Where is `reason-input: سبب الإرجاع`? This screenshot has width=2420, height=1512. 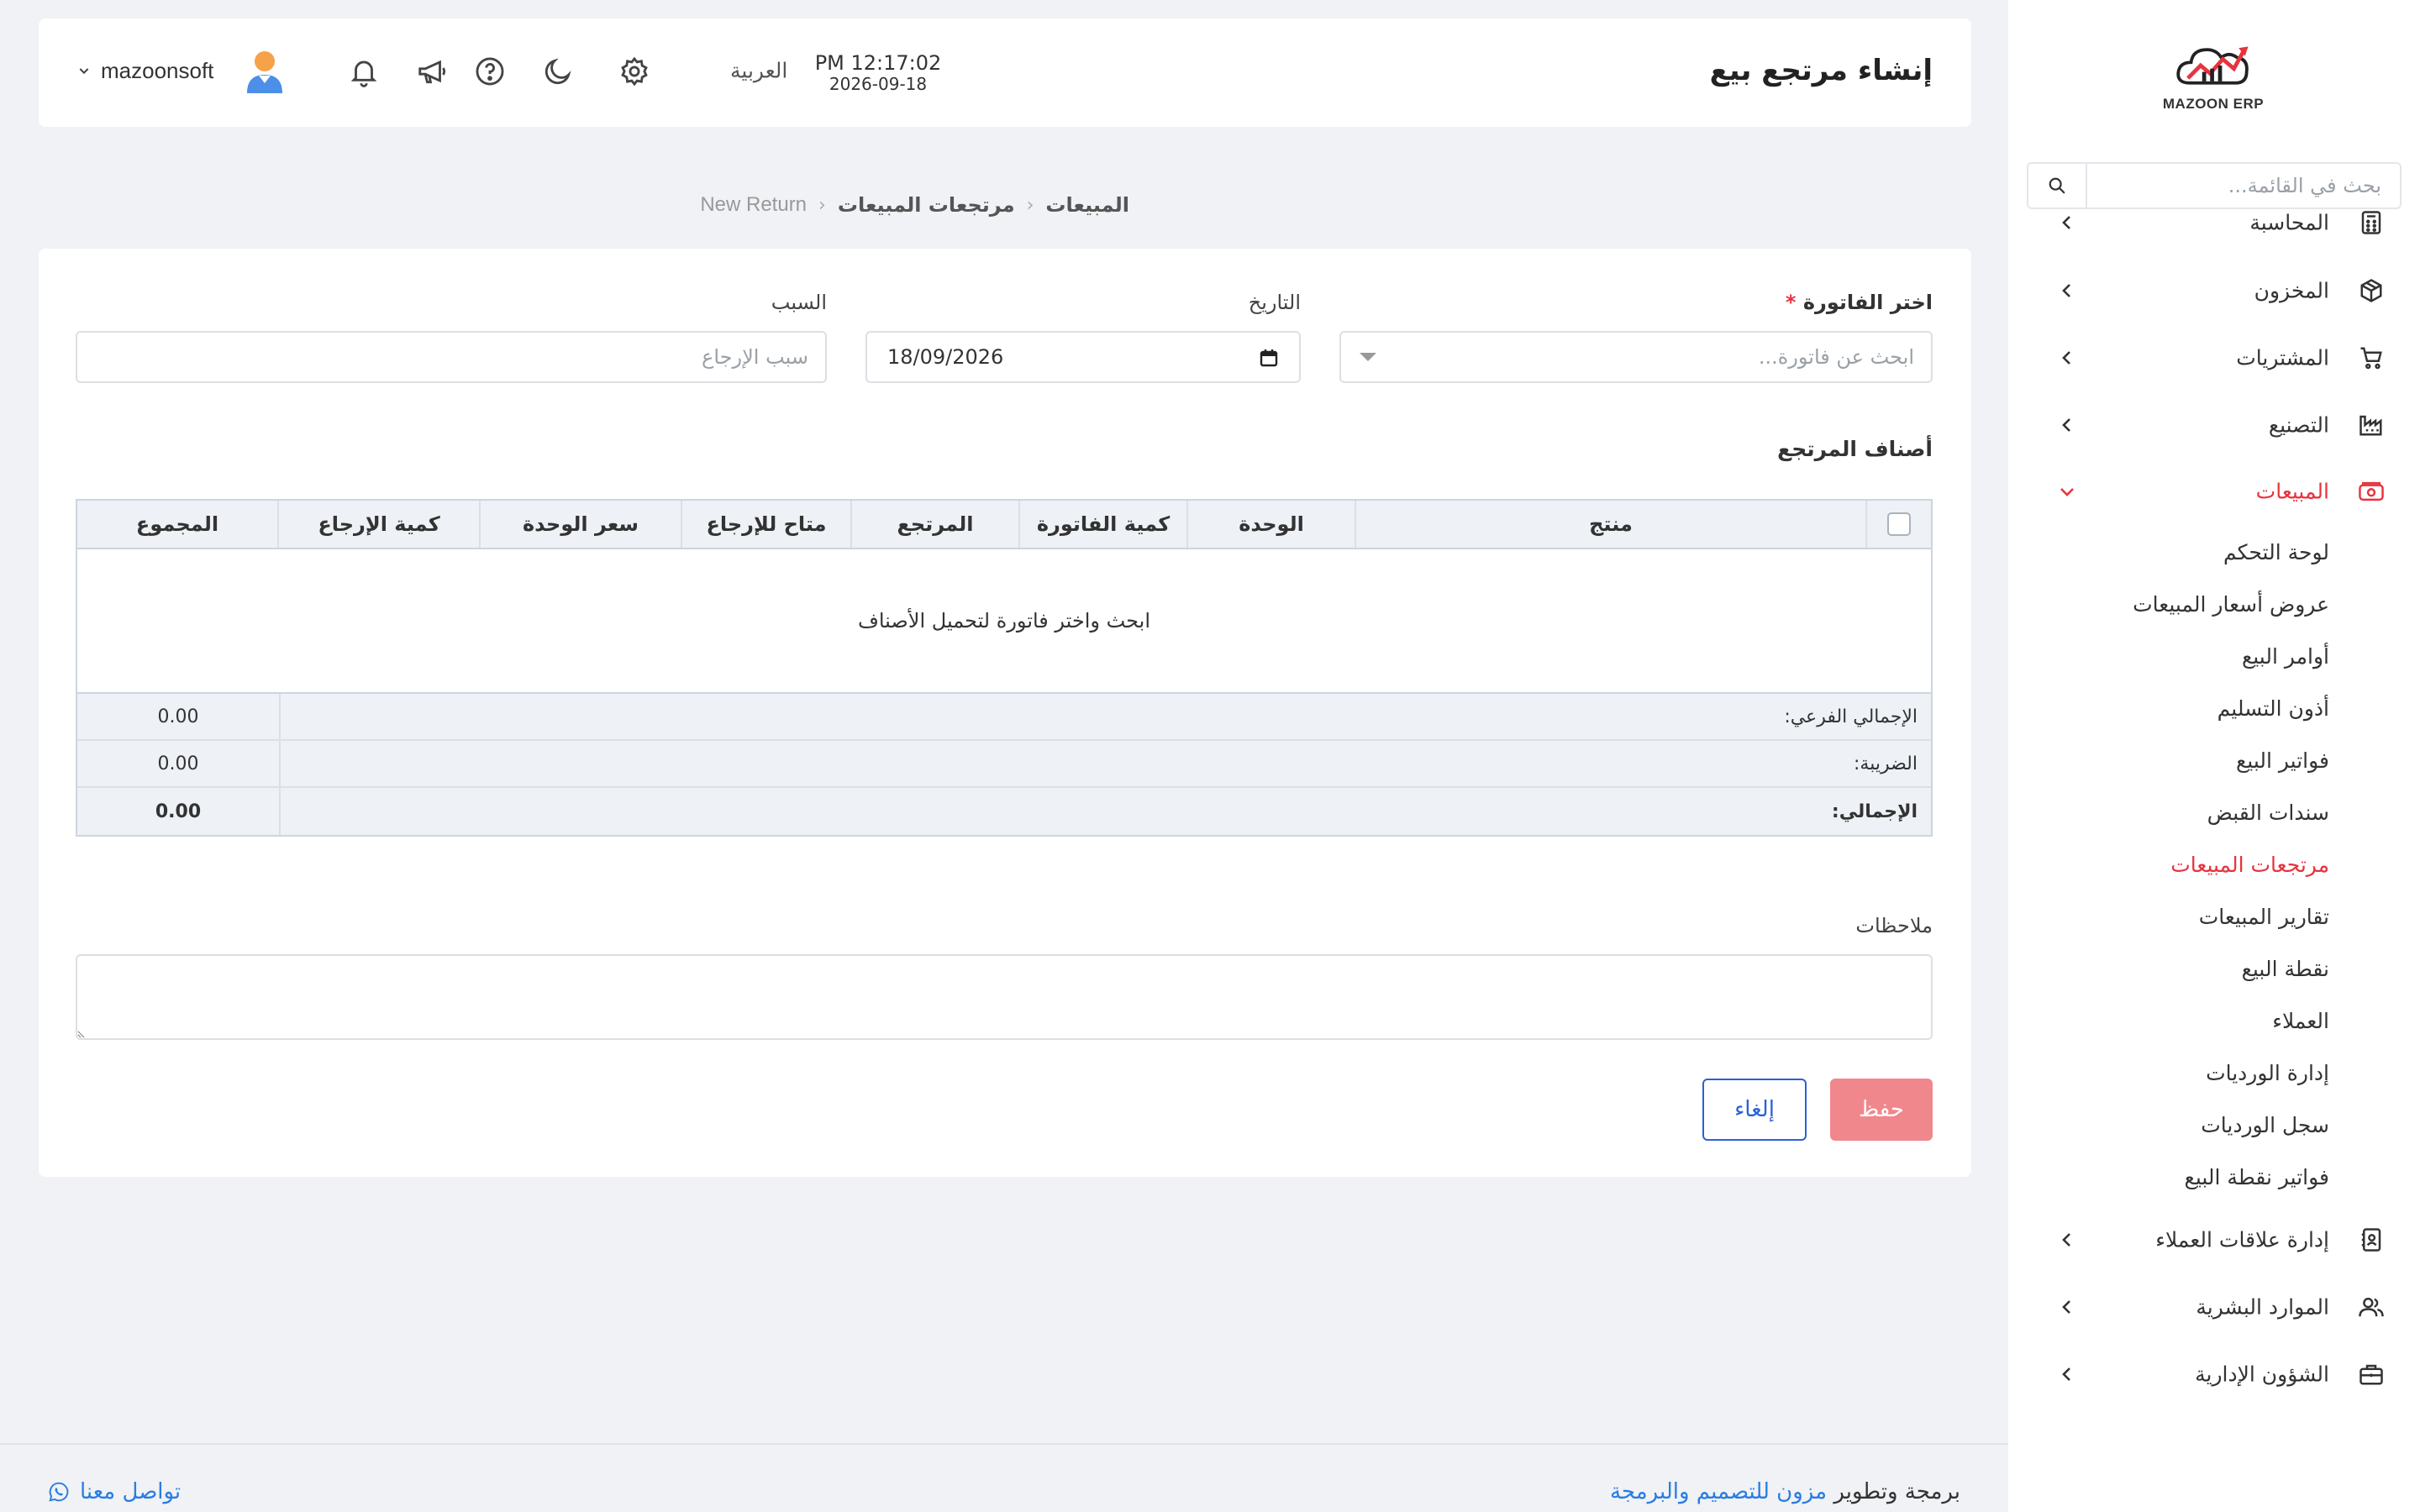
reason-input: سبب الإرجاع is located at coordinates (451, 357).